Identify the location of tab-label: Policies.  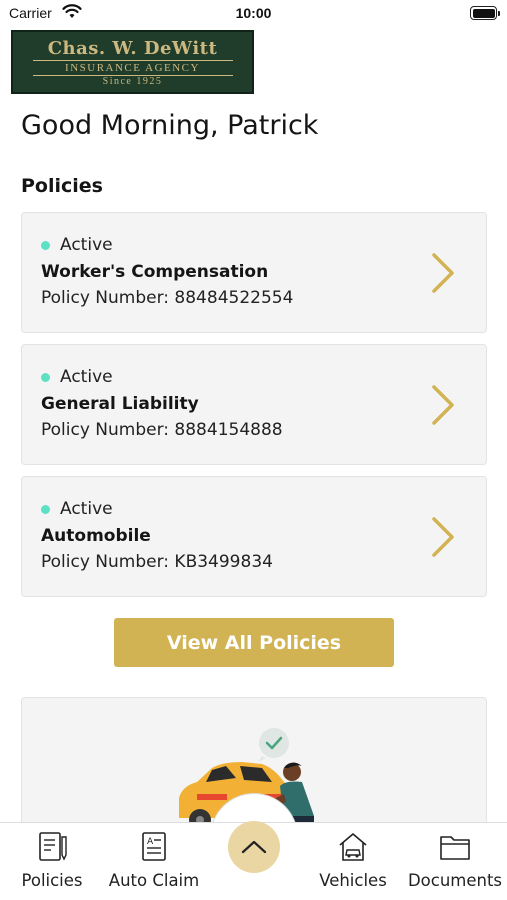
(52, 880).